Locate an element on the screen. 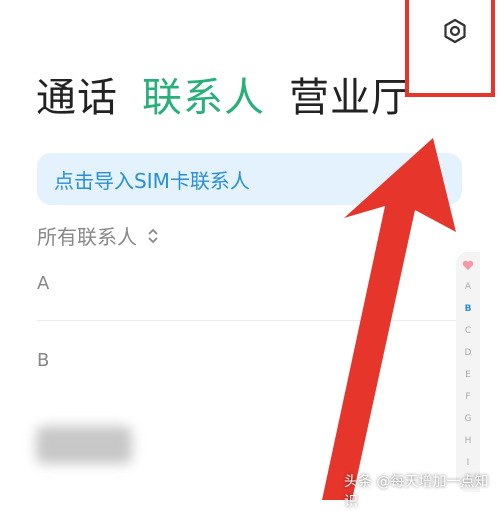 Image resolution: width=500 pixels, height=511 pixels. sort-toggle-icon is located at coordinates (153, 235).